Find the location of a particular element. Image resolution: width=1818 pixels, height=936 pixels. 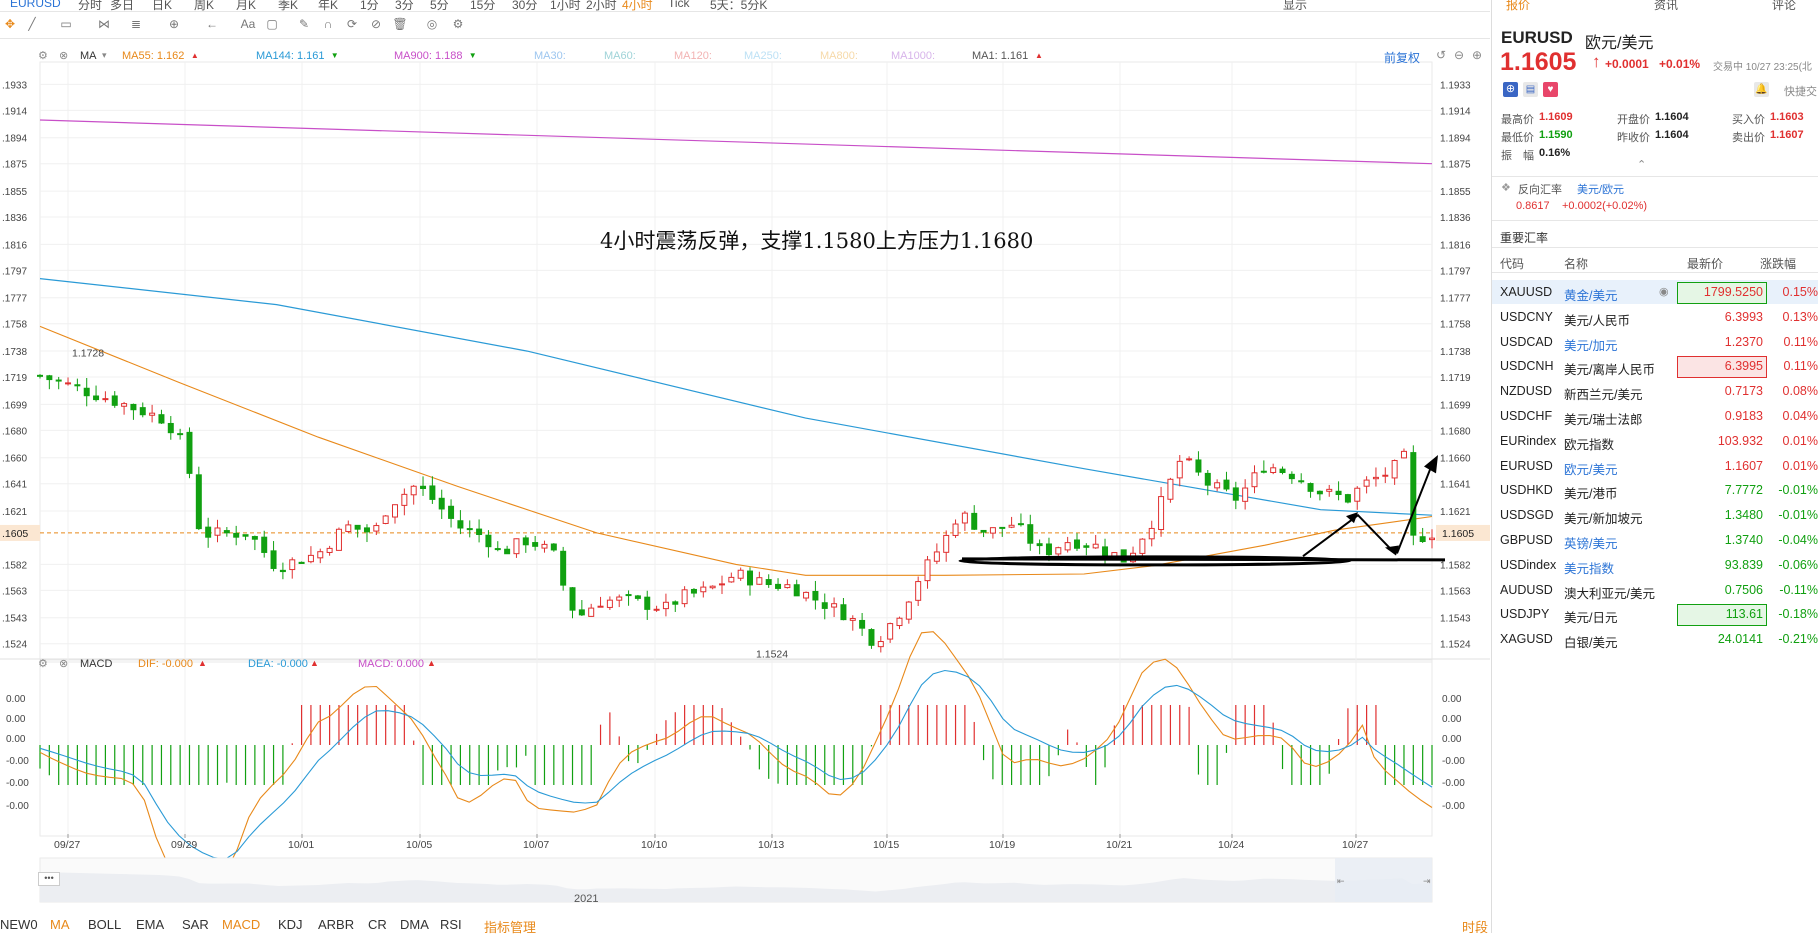

row-name: 欧元/美元 is located at coordinates (1613, 468).